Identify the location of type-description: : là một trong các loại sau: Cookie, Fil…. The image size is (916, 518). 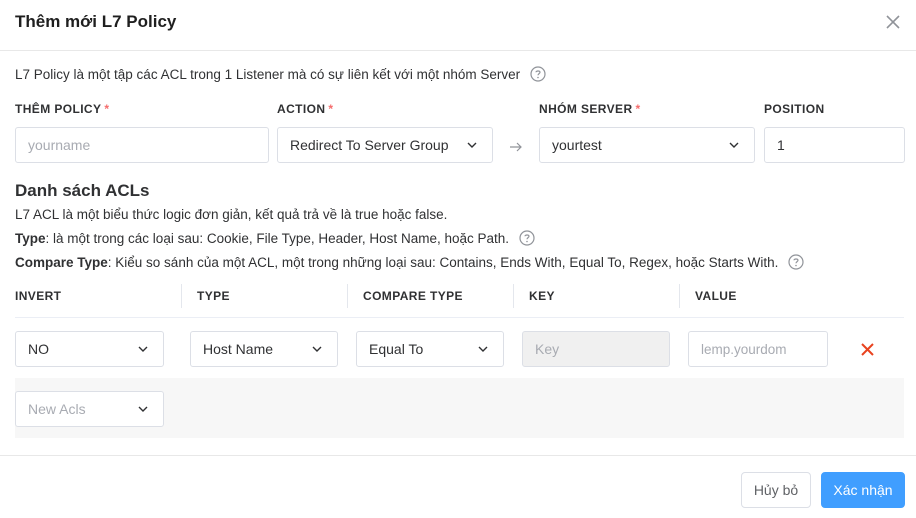
(277, 238).